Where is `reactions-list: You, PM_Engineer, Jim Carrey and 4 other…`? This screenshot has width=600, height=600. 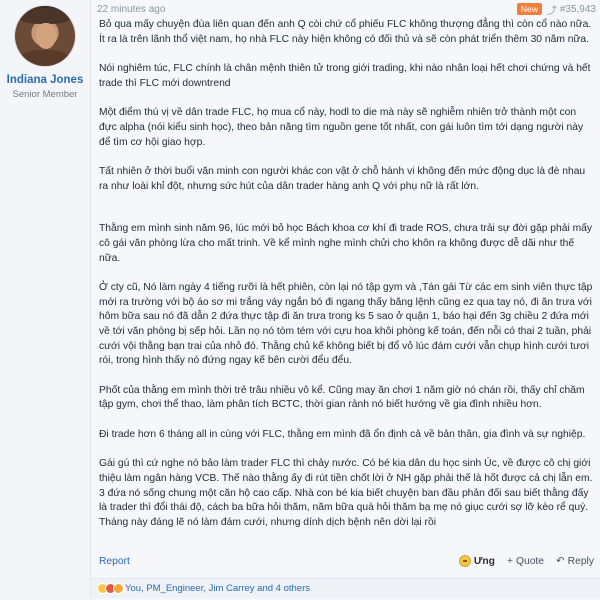 reactions-list: You, PM_Engineer, Jim Carrey and 4 other… is located at coordinates (217, 588).